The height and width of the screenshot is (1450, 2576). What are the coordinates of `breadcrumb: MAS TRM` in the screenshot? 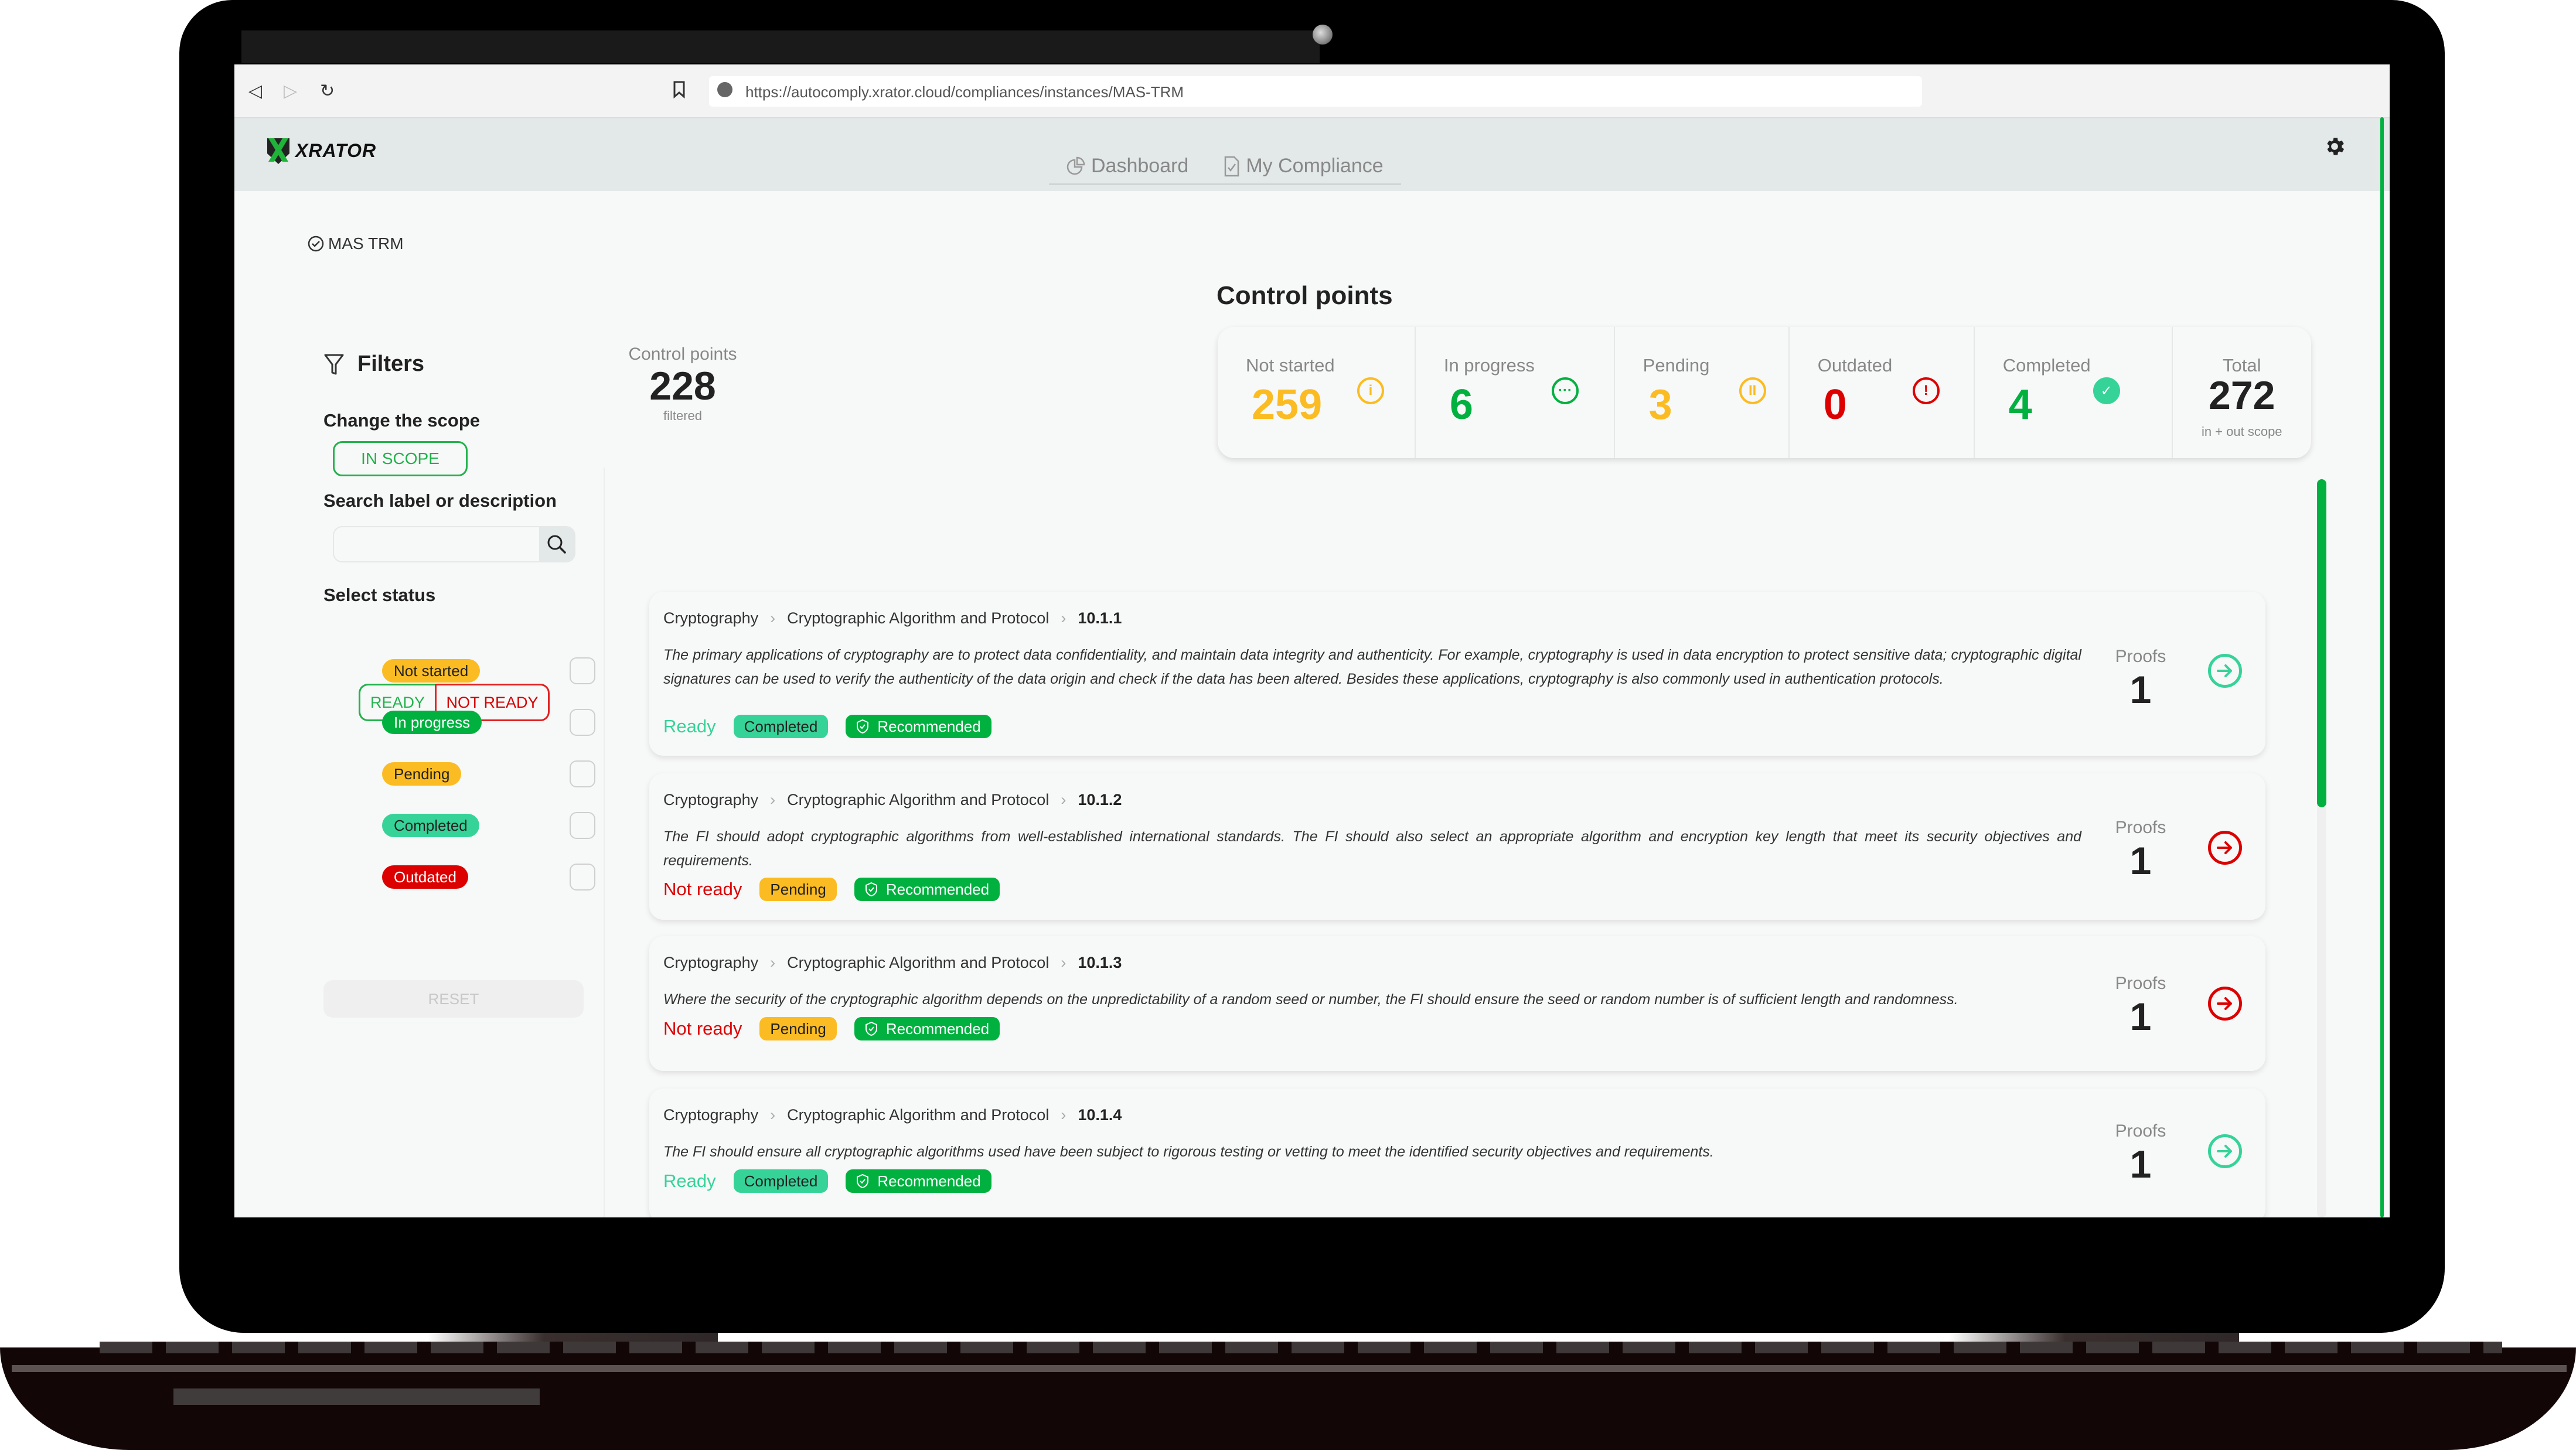 It's located at (355, 243).